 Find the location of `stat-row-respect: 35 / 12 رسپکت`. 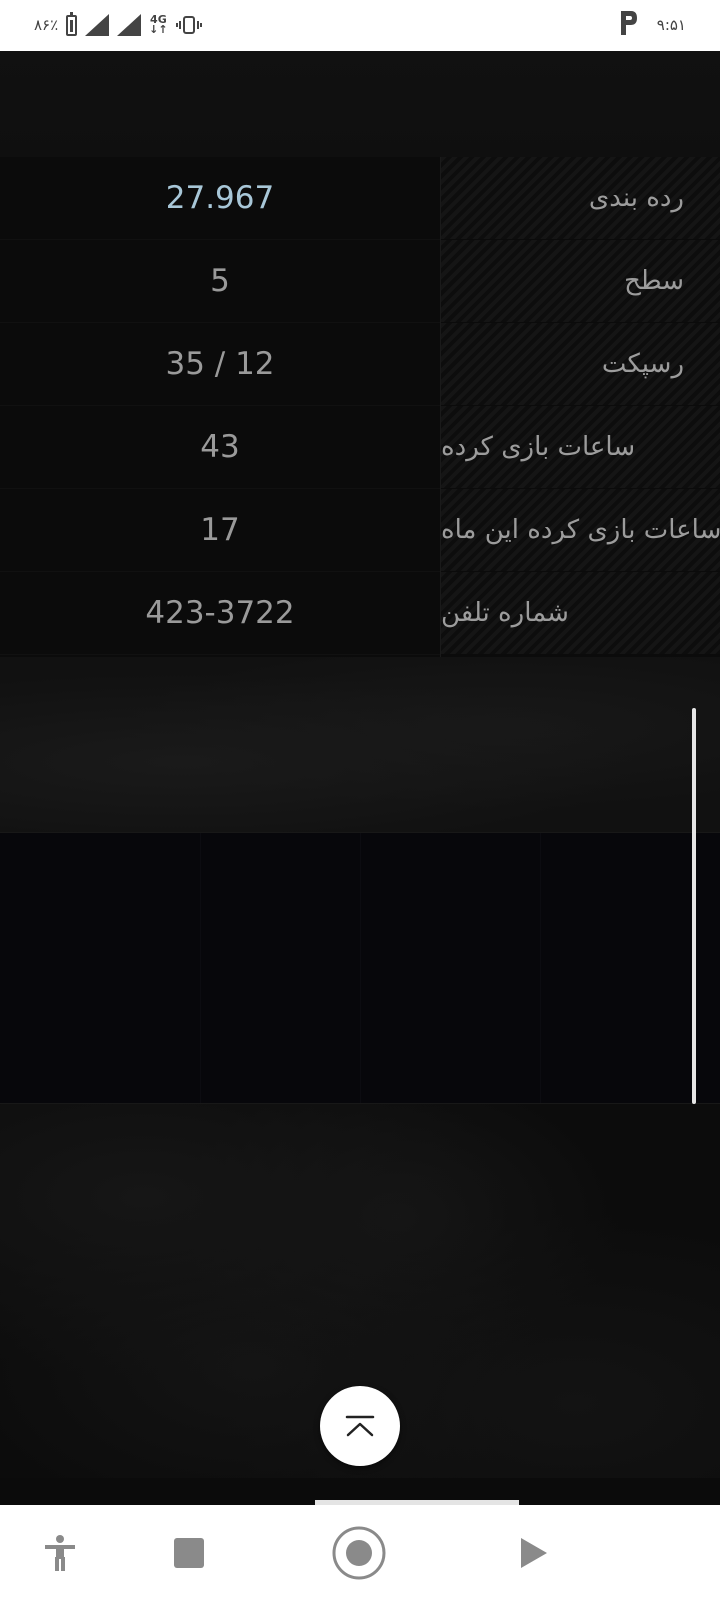

stat-row-respect: 35 / 12 رسپکت is located at coordinates (360, 364).